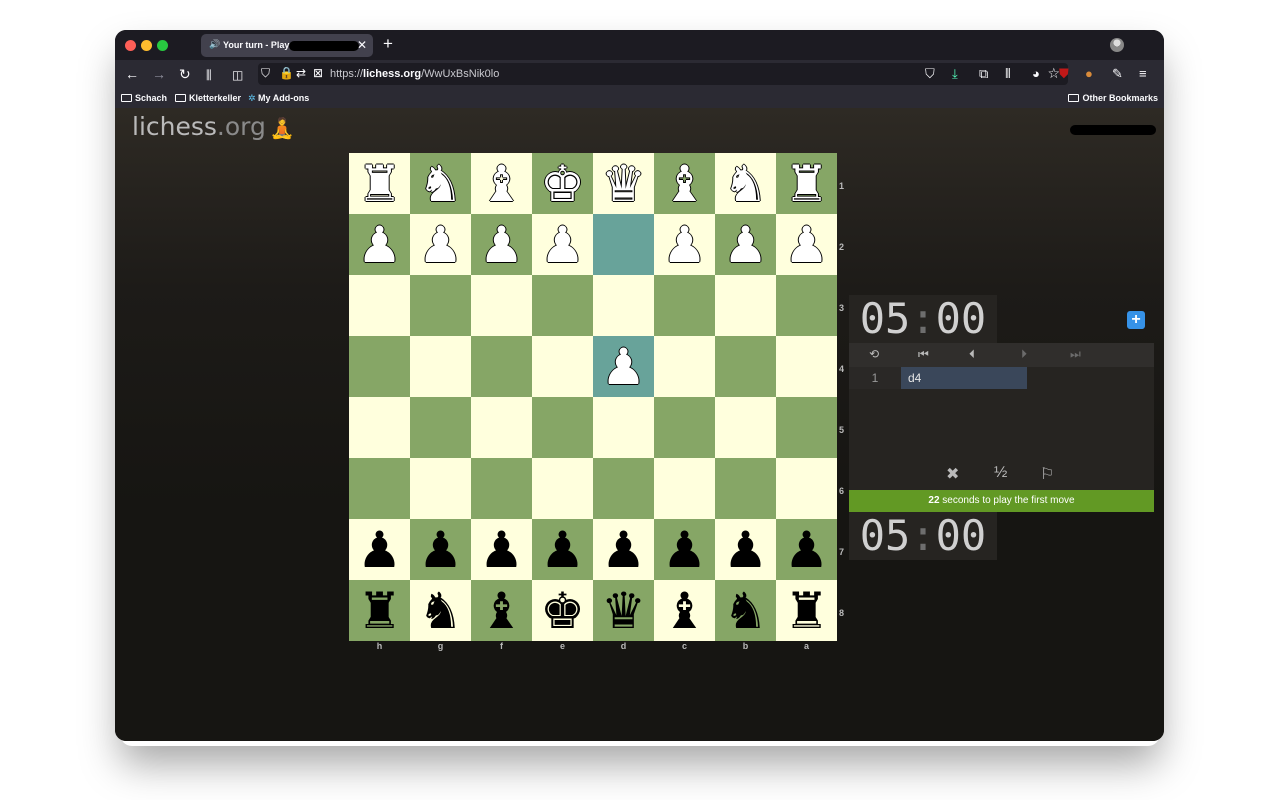 The width and height of the screenshot is (1280, 800). What do you see at coordinates (278, 98) in the screenshot?
I see `bookmark-item: ✲ My Add-ons` at bounding box center [278, 98].